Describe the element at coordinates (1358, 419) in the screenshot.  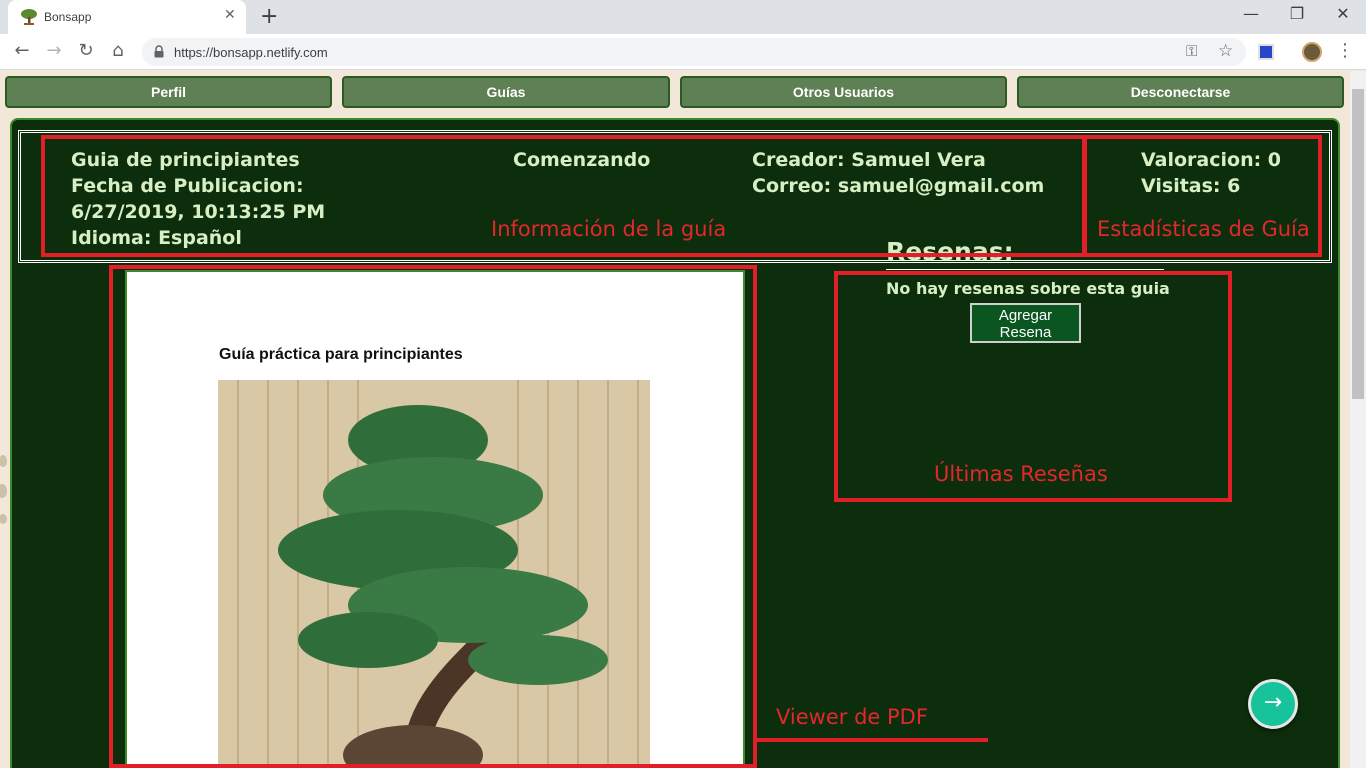
I see `page-scrollbar` at that location.